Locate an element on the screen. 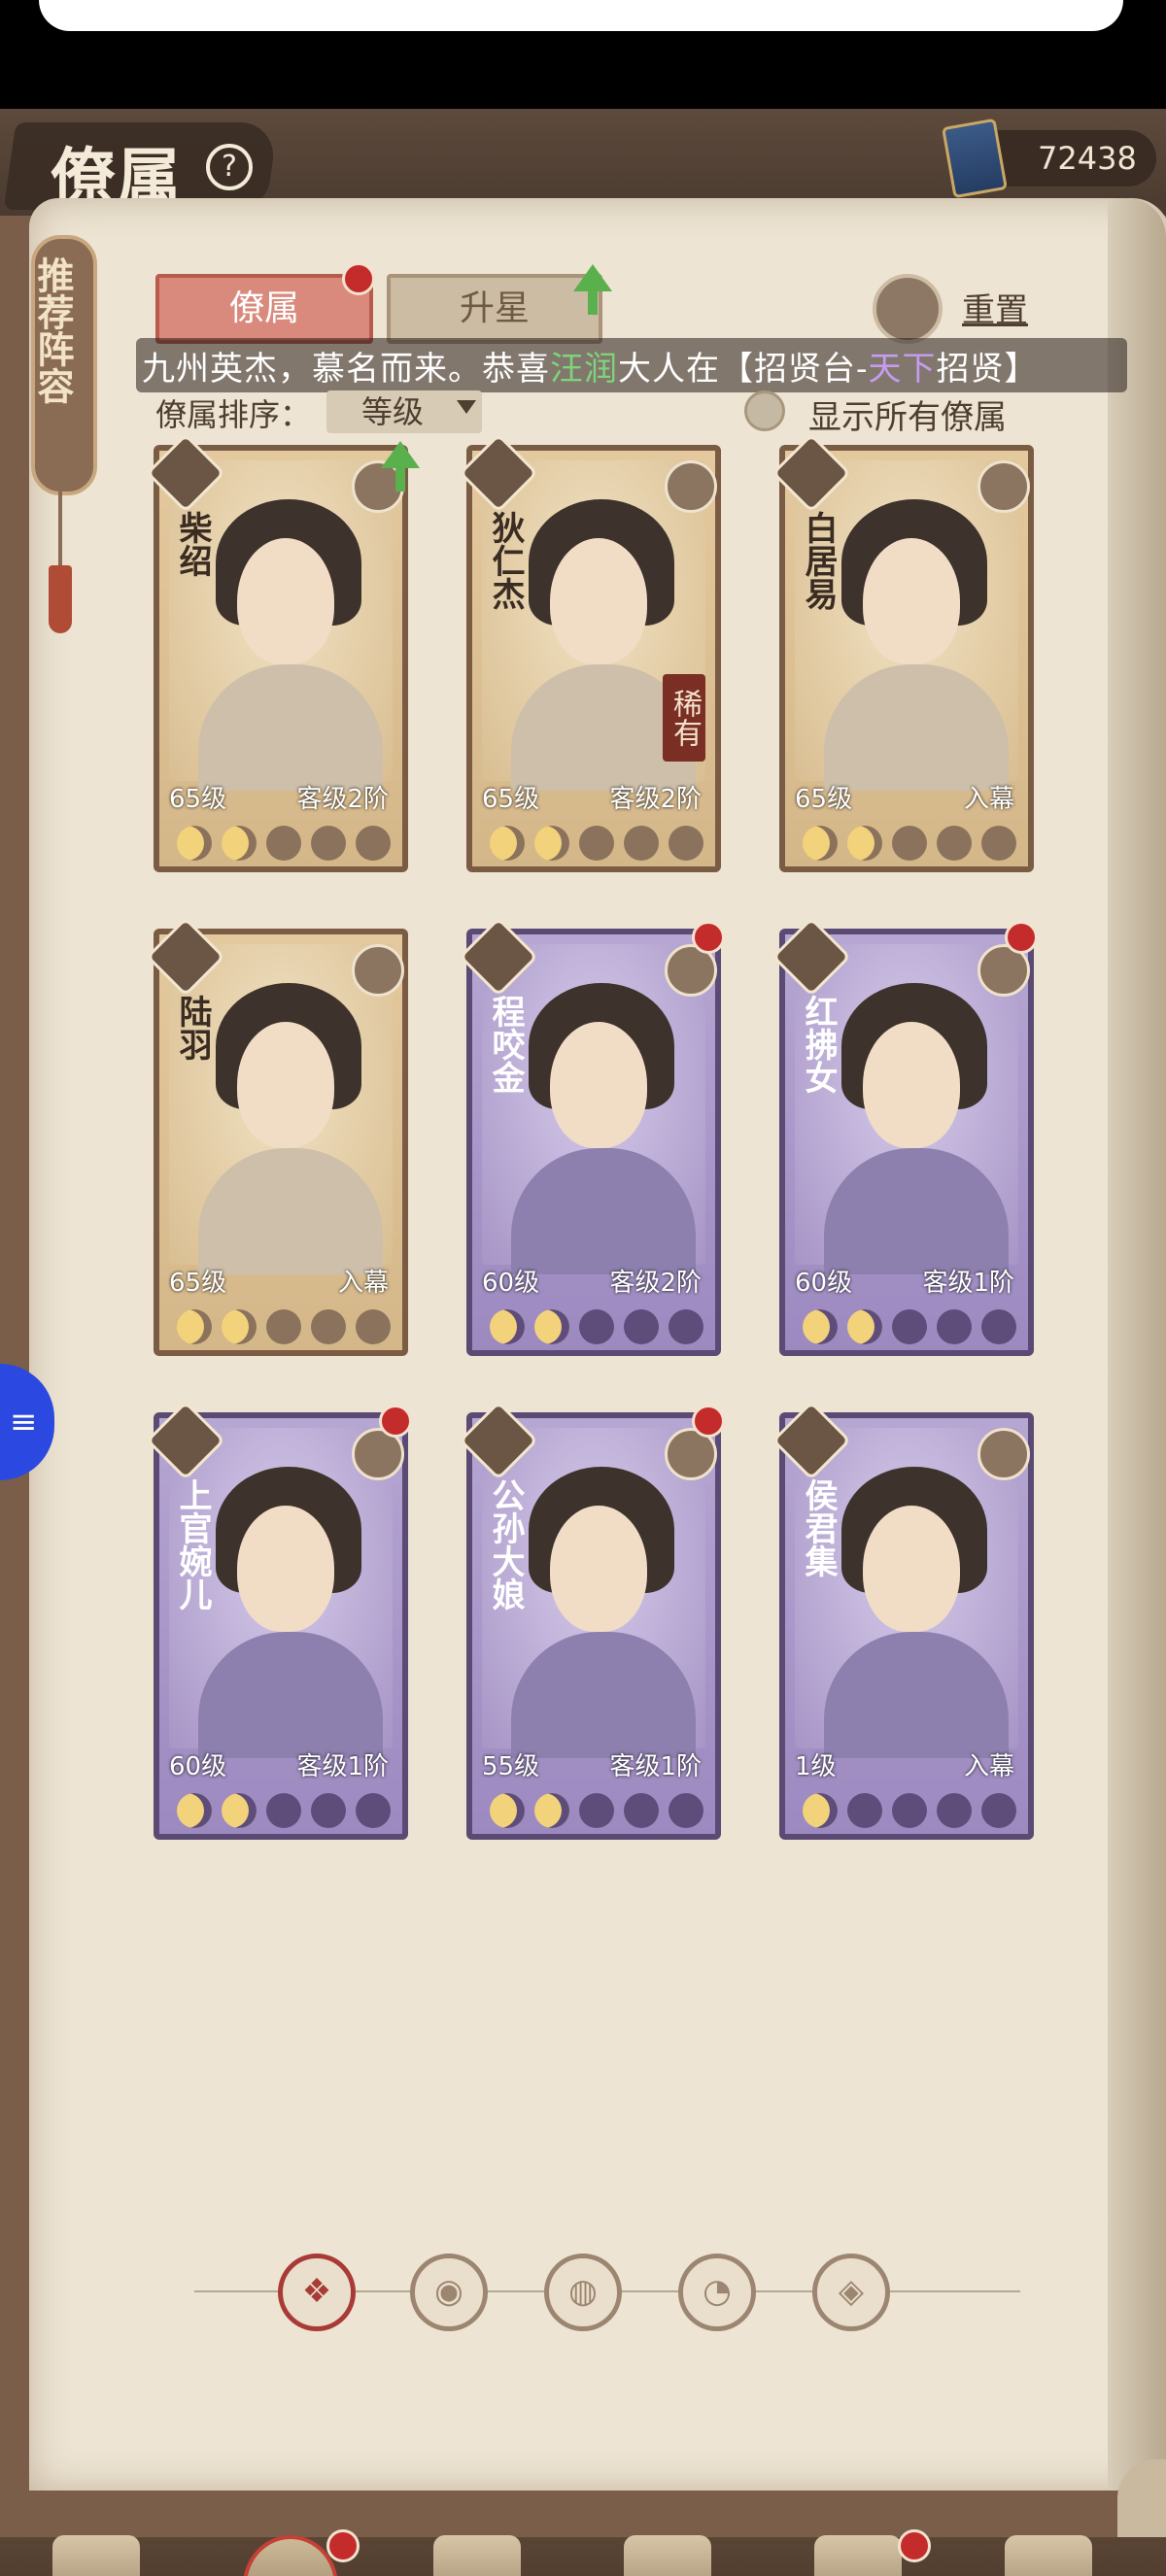 The width and height of the screenshot is (1166, 2576). filter-faction-b-icon: ◍ is located at coordinates (583, 2292).